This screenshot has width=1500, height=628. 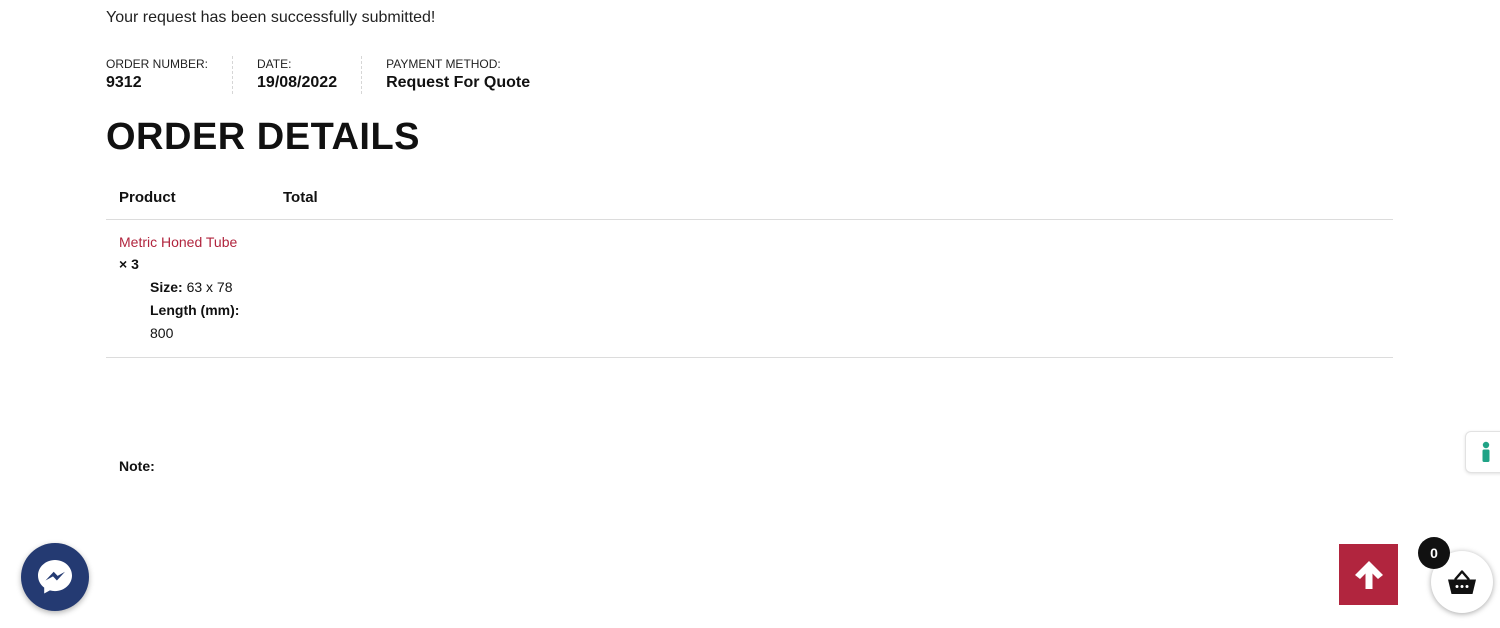 What do you see at coordinates (458, 82) in the screenshot?
I see `payment-method-value: Request For Quote` at bounding box center [458, 82].